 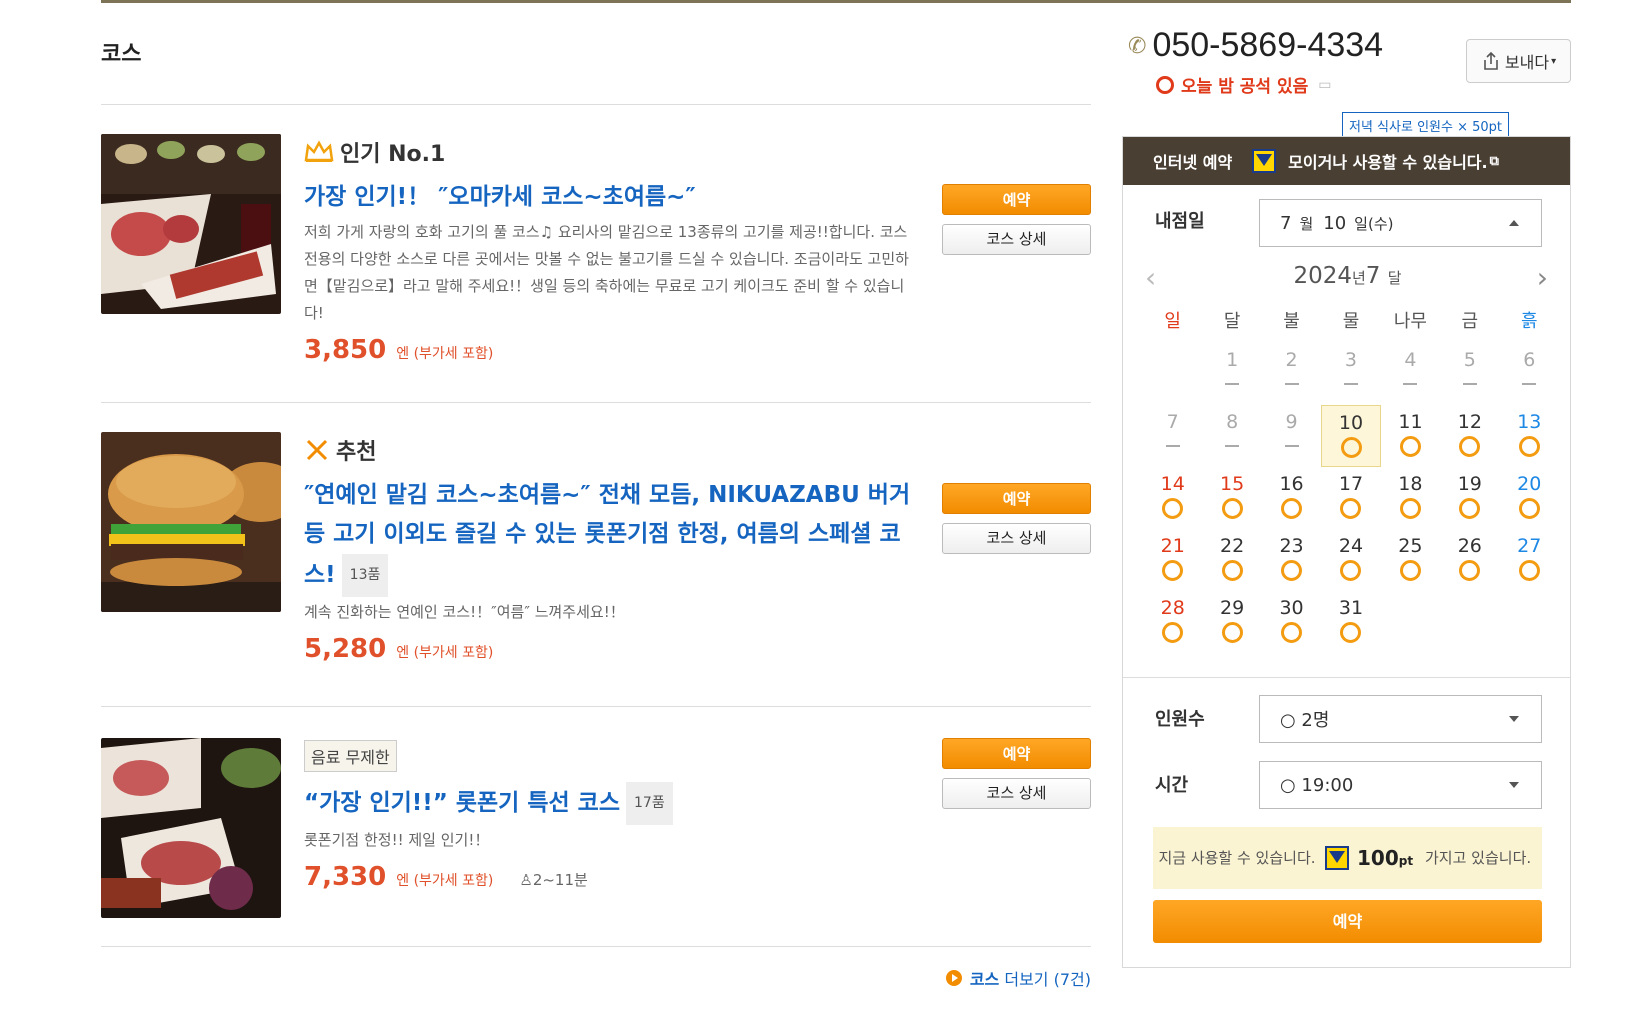 What do you see at coordinates (1267, 45) in the screenshot?
I see `phone-text: 050-5869-4334` at bounding box center [1267, 45].